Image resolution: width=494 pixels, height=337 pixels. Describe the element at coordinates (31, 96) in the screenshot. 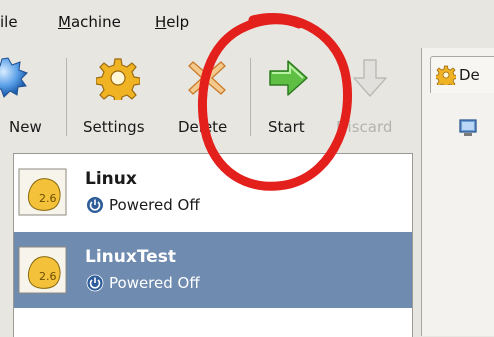

I see `new-button: New` at that location.